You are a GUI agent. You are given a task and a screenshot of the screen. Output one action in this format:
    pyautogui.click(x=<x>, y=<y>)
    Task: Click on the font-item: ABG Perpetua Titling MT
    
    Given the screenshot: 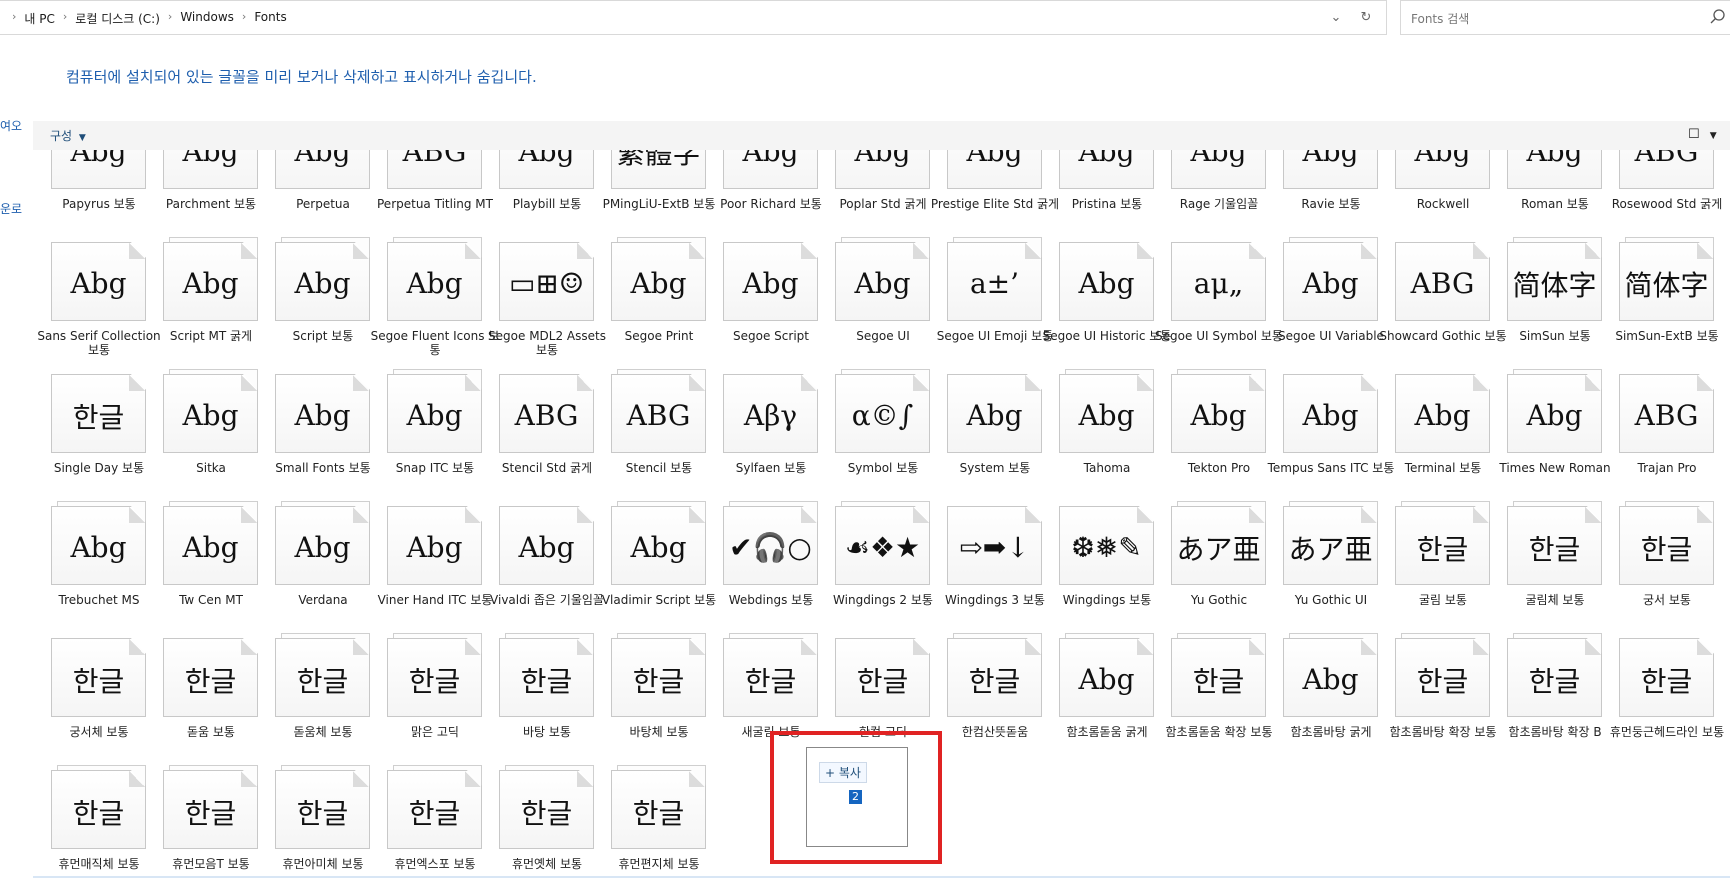 What is the action you would take?
    pyautogui.click(x=431, y=196)
    